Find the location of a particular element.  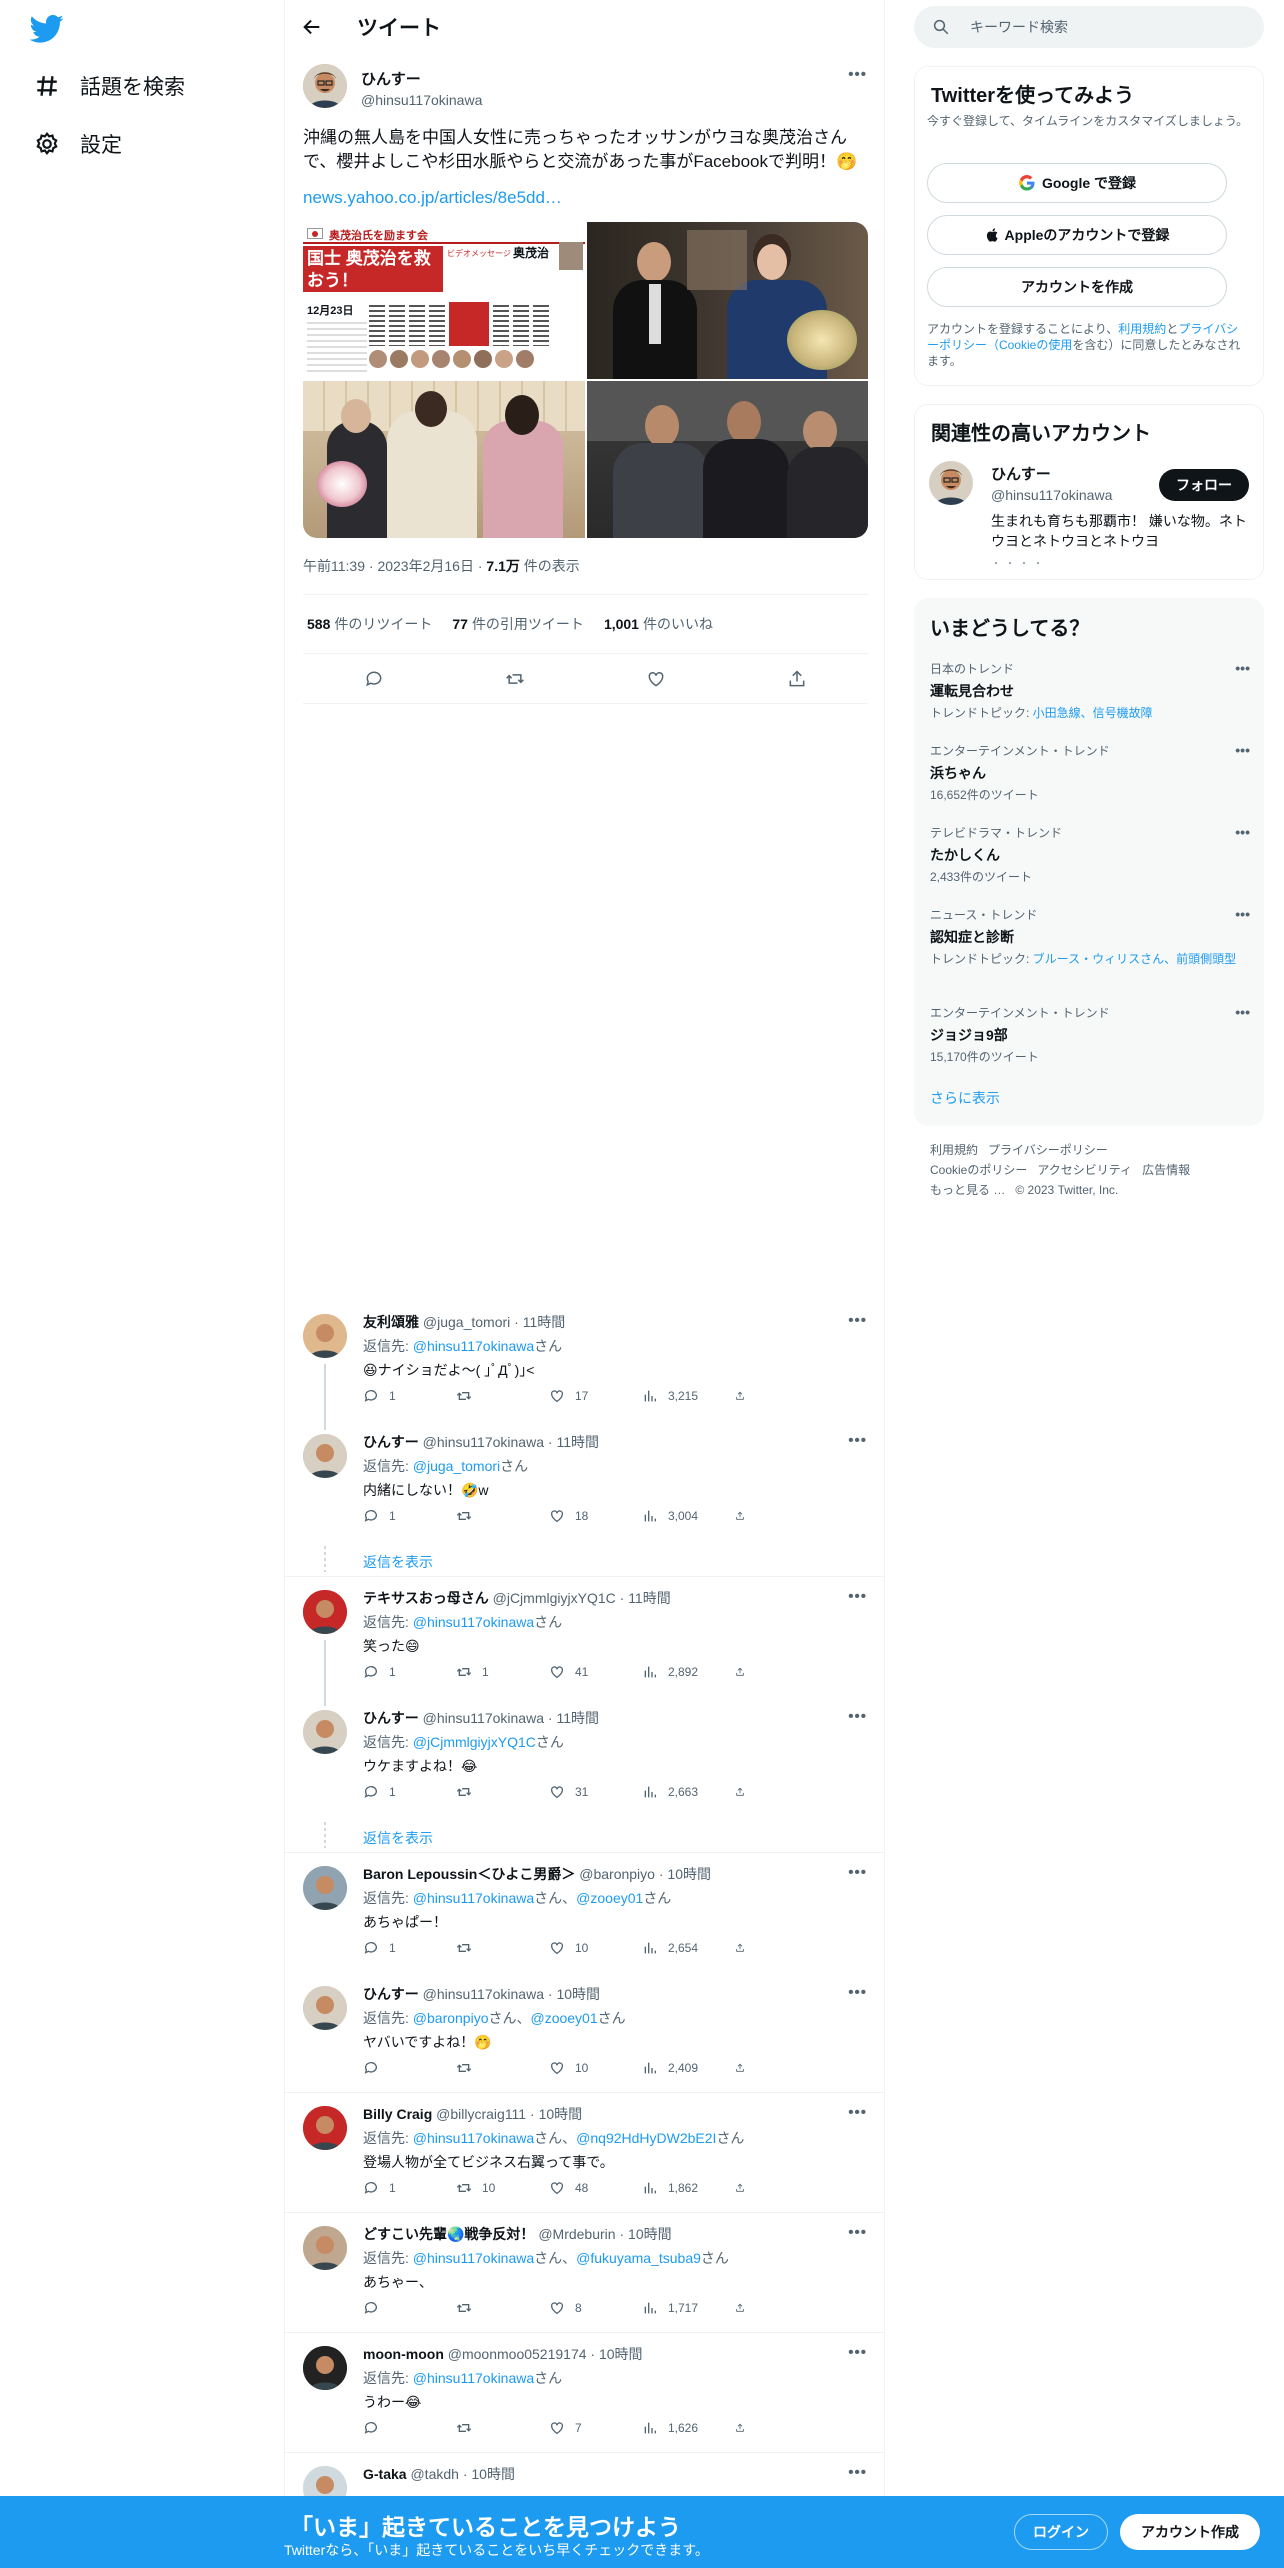

reply-handle: @billycraig111 is located at coordinates (481, 2114).